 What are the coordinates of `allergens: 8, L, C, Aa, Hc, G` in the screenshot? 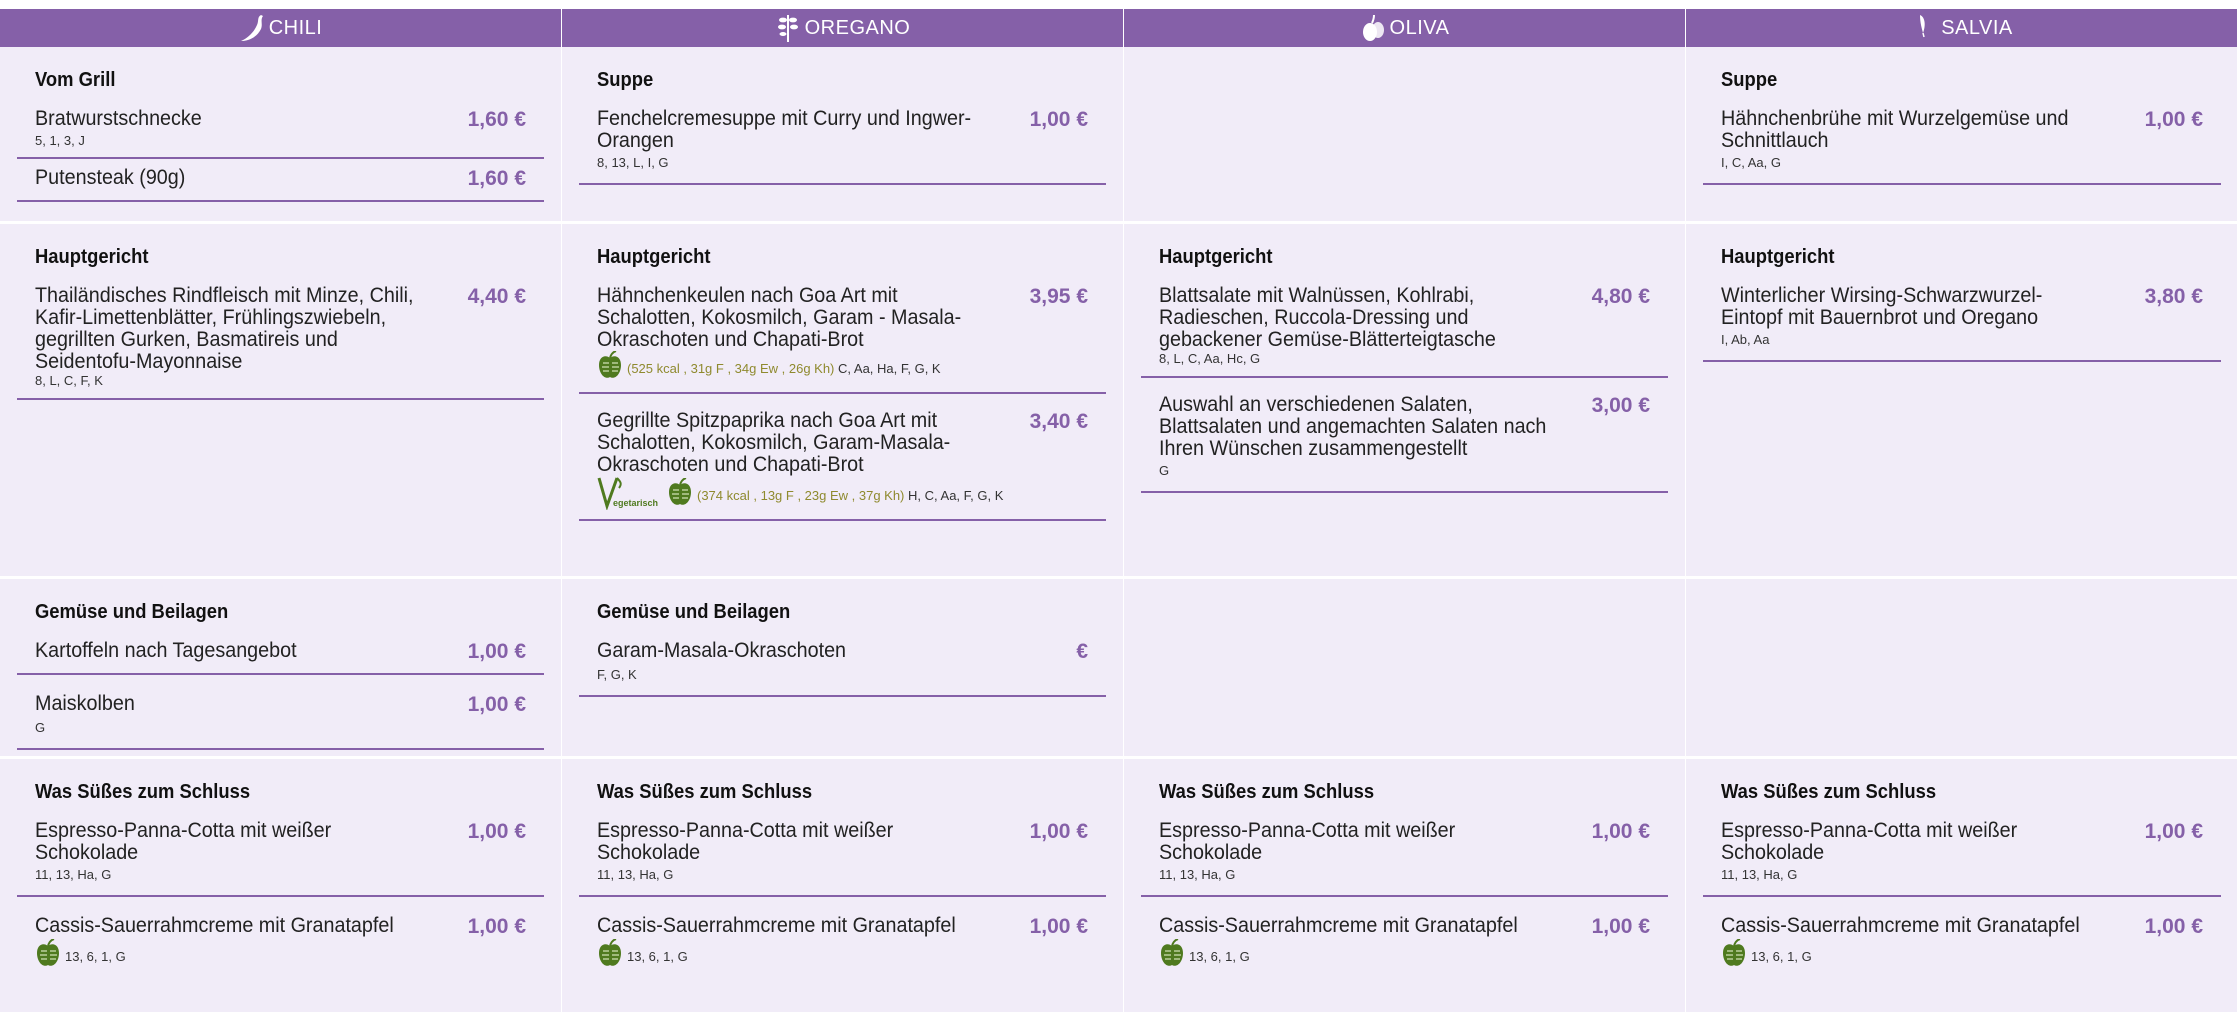 It's located at (1210, 358).